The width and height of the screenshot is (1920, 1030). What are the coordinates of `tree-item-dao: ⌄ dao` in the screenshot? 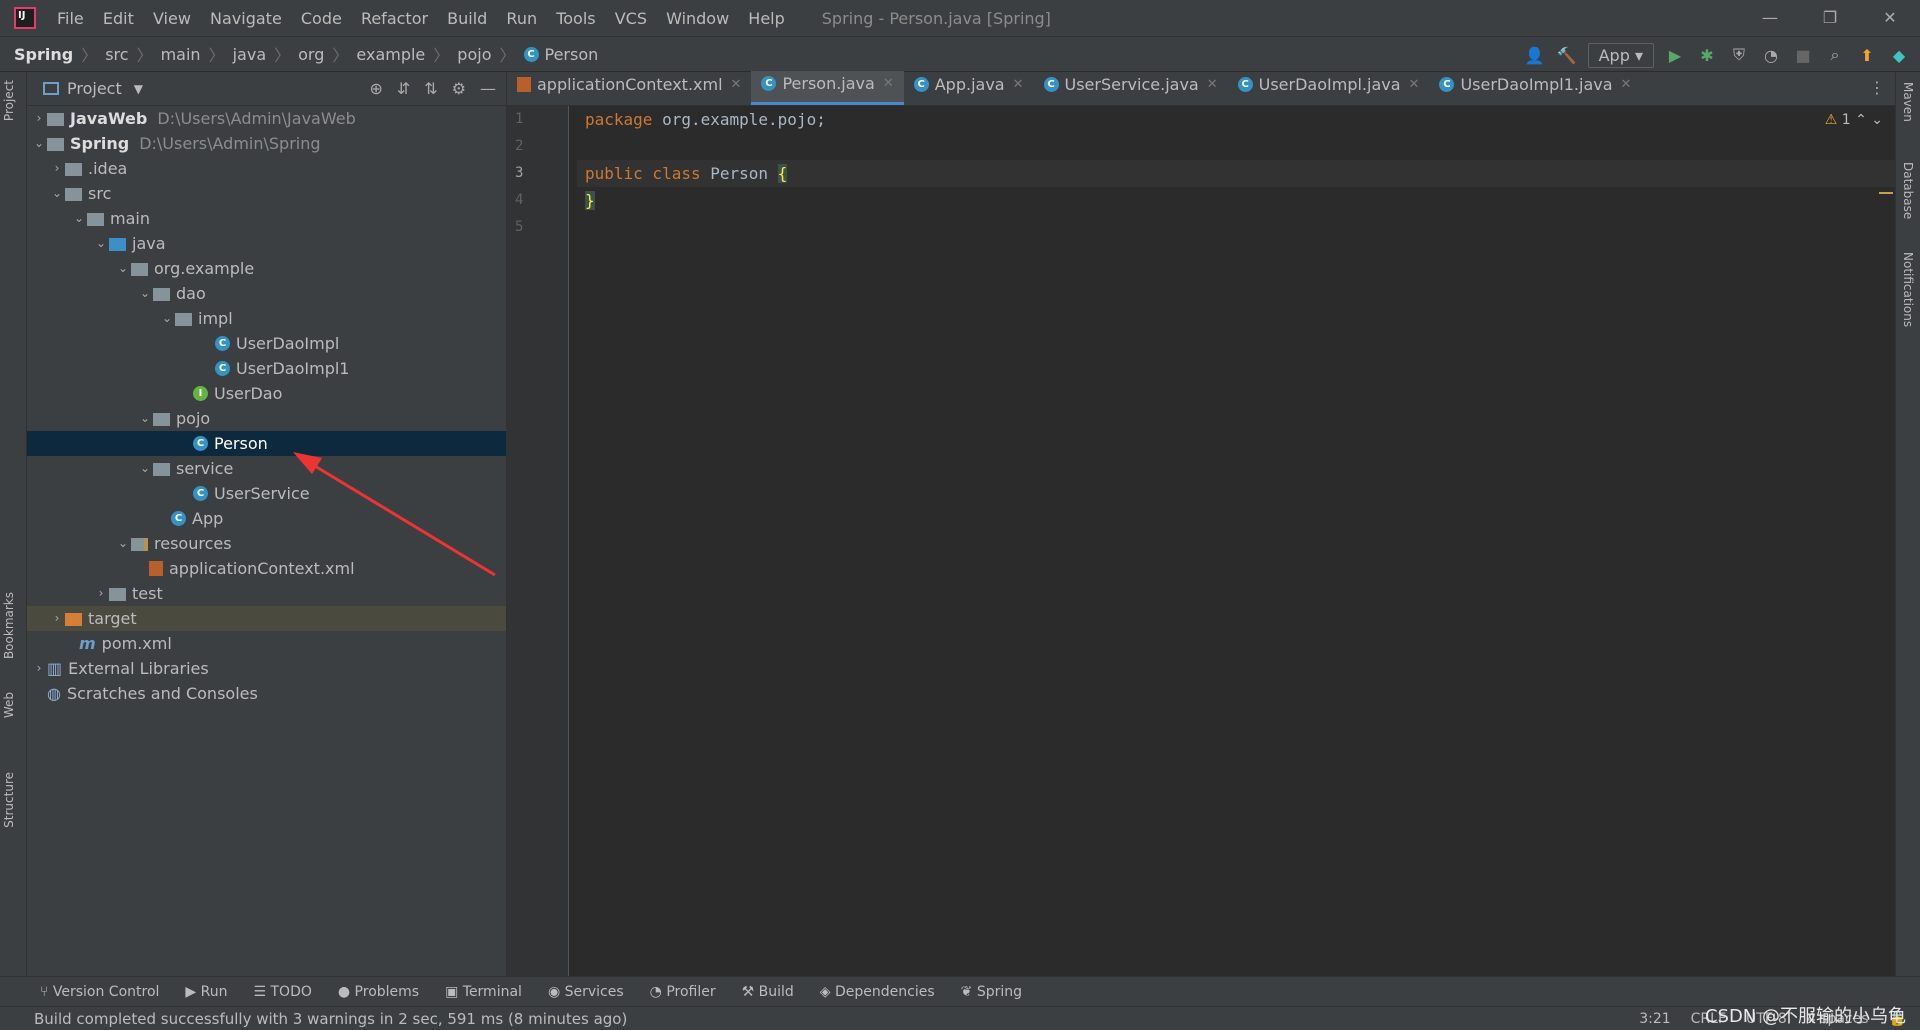 It's located at (266, 293).